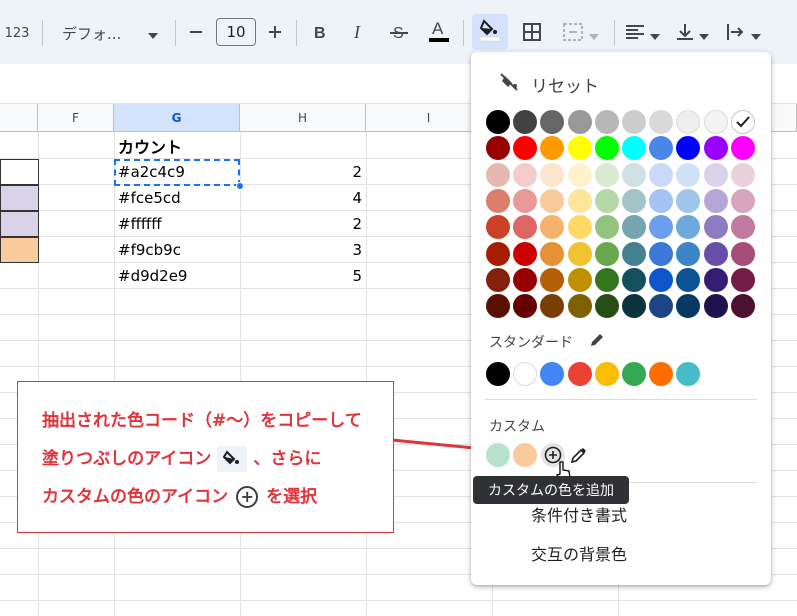 The height and width of the screenshot is (616, 797). I want to click on conditional-format-item: 条件付き書式, so click(579, 514).